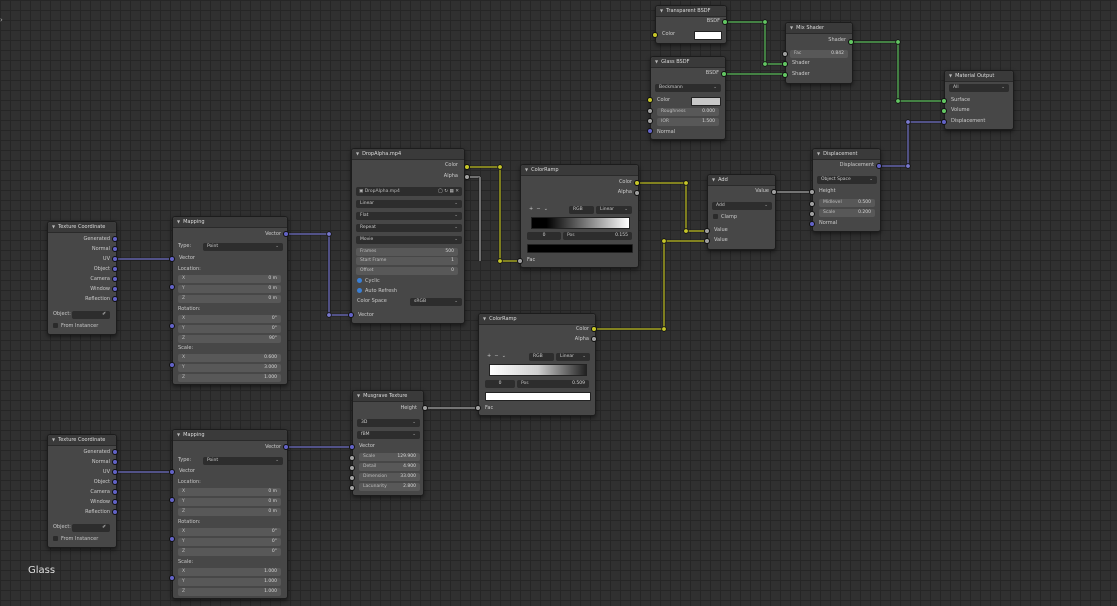 The height and width of the screenshot is (606, 1117). What do you see at coordinates (879, 166) in the screenshot?
I see `socket-displacement-out` at bounding box center [879, 166].